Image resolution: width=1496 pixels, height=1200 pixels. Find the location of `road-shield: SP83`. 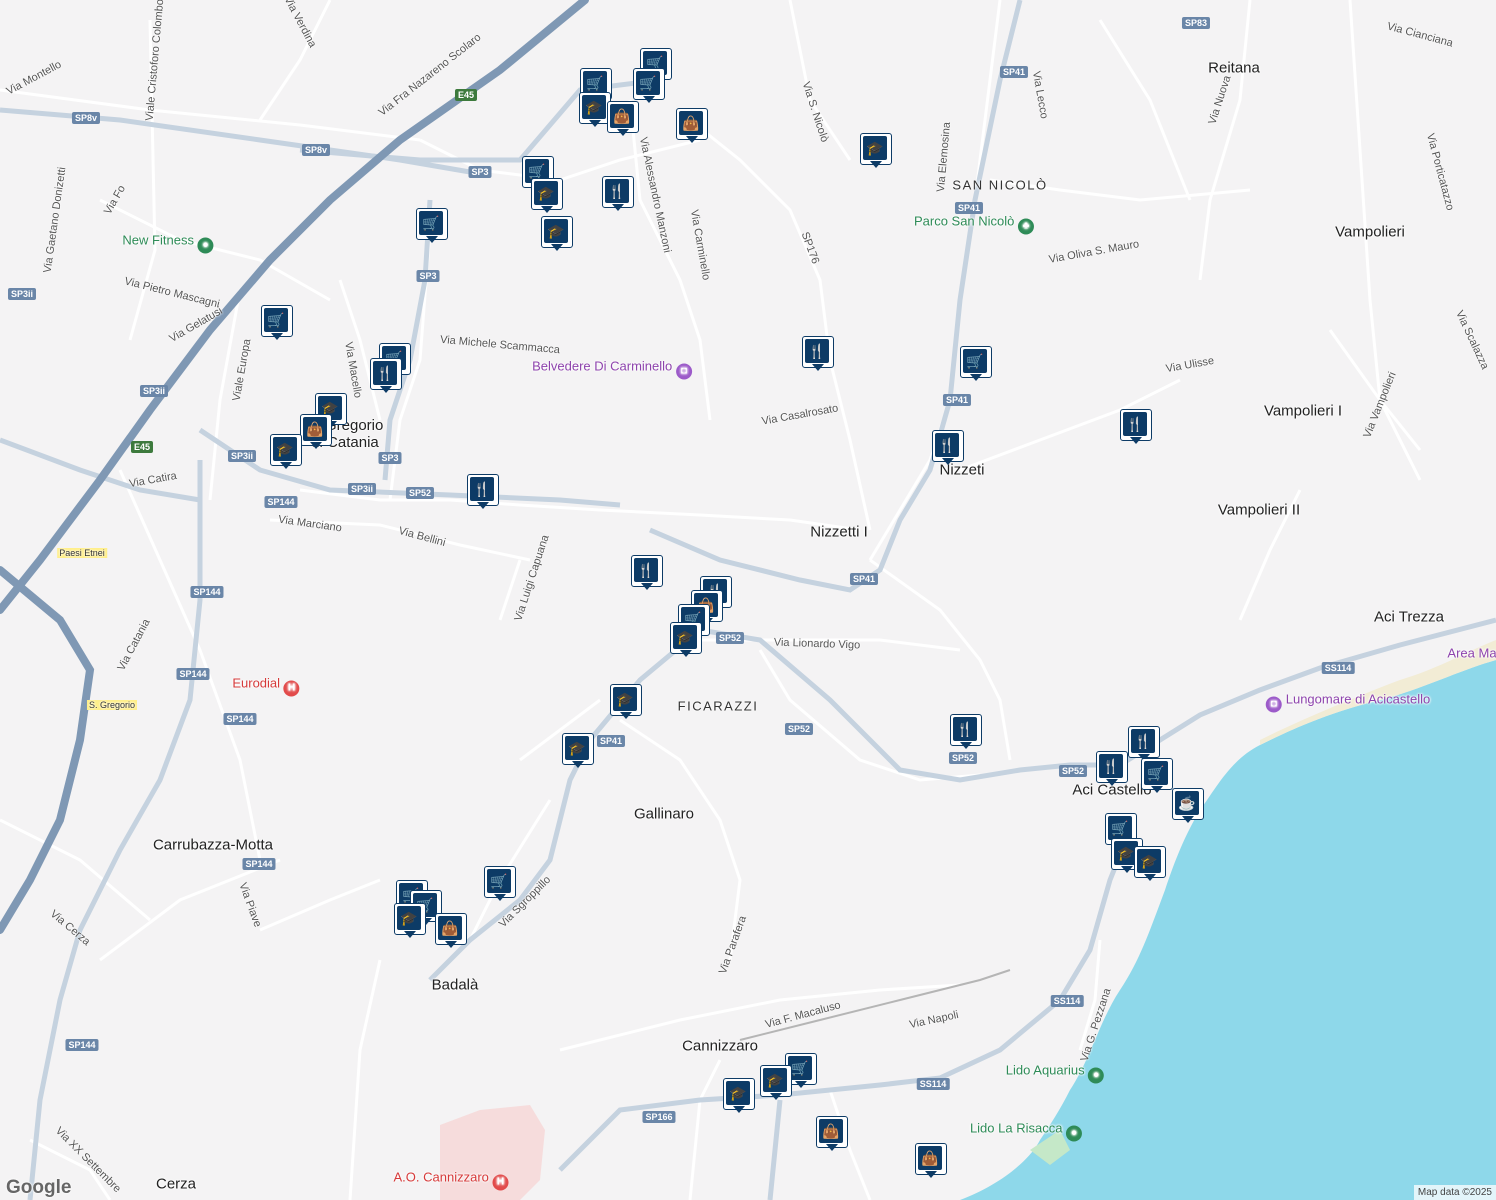

road-shield: SP83 is located at coordinates (1196, 23).